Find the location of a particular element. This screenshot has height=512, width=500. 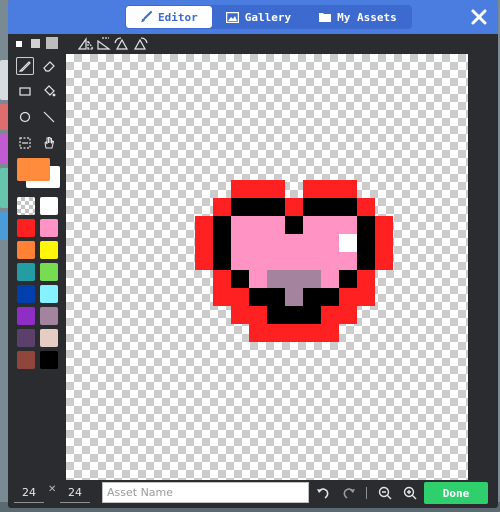

fill-tool is located at coordinates (49, 91).